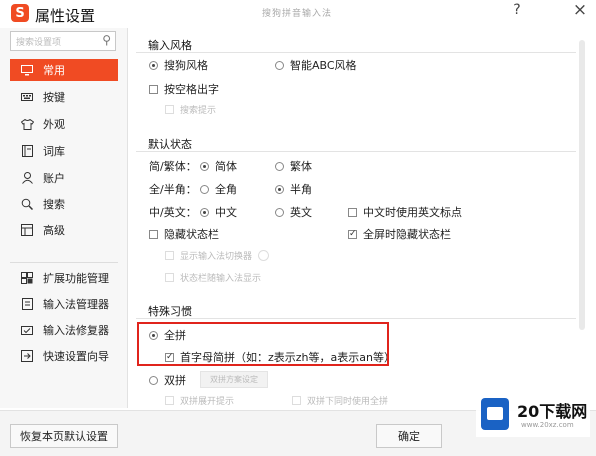  Describe the element at coordinates (54, 97) in the screenshot. I see `sidebar-item-label: 按键` at that location.